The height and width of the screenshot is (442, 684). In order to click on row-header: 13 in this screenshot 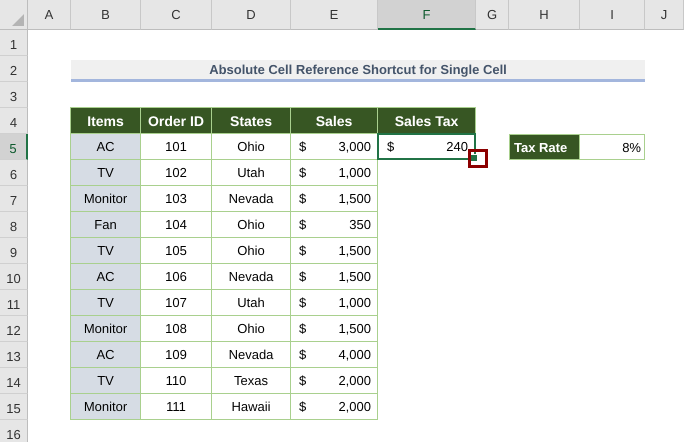, I will do `click(14, 355)`.